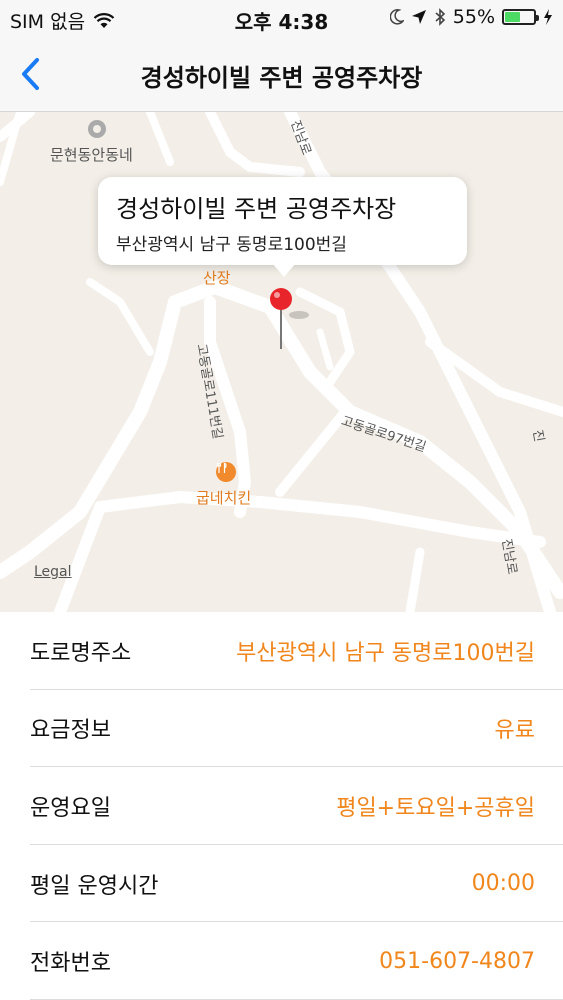  What do you see at coordinates (440, 17) in the screenshot?
I see `bluetooth-icon` at bounding box center [440, 17].